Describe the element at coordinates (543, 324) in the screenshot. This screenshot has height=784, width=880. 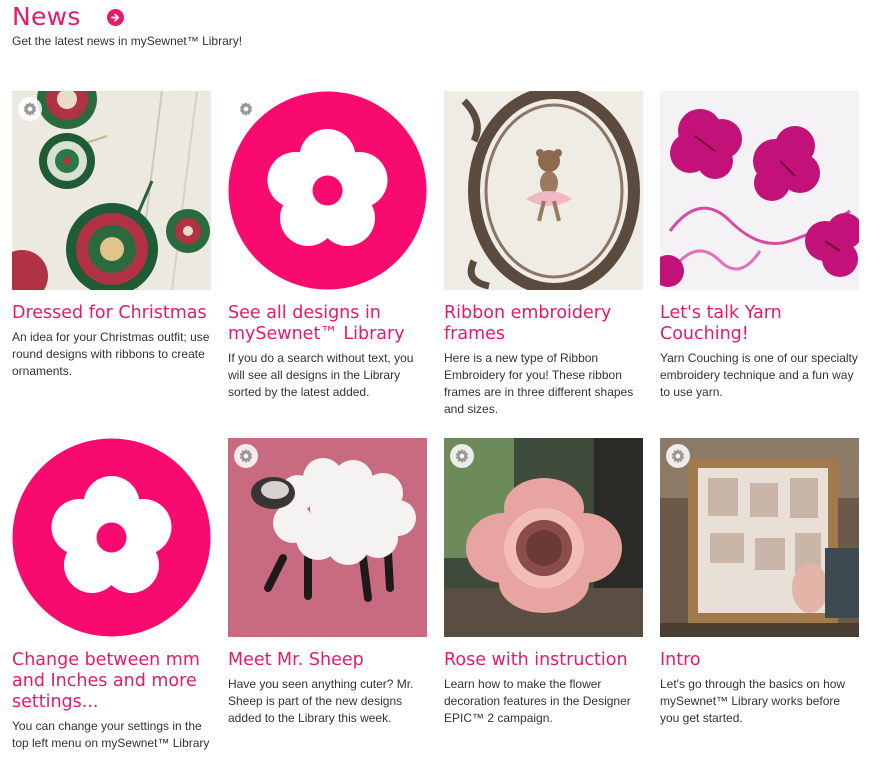
I see `card-title: Ribbon embroidery frames` at that location.